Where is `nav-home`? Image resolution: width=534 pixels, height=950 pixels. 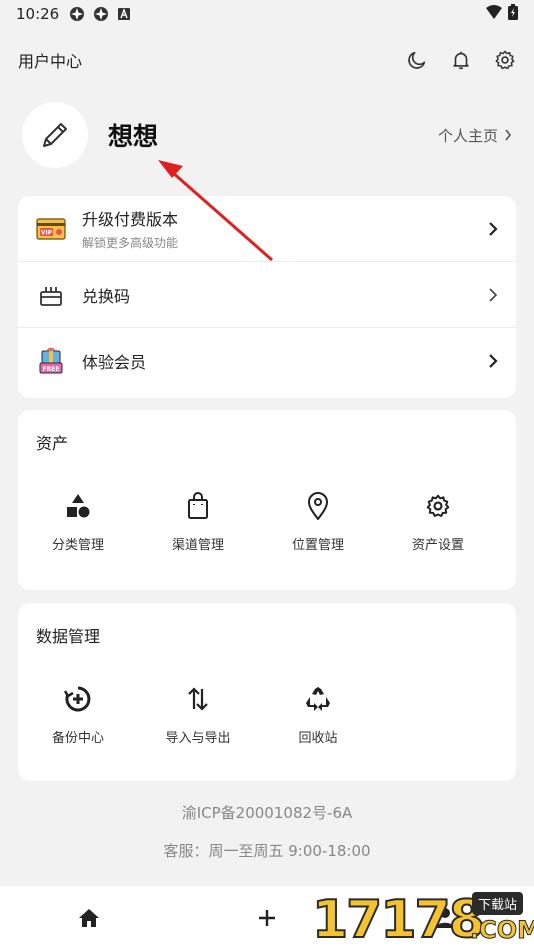
nav-home is located at coordinates (89, 918).